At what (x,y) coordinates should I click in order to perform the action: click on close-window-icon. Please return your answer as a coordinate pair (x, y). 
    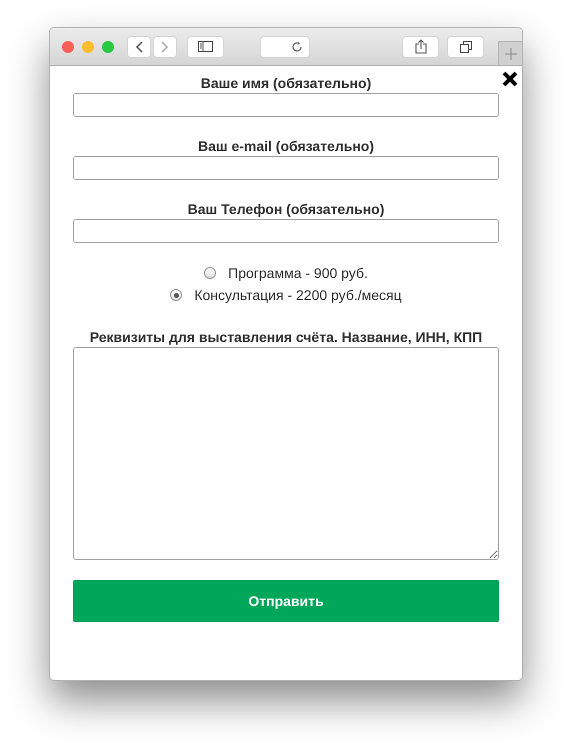
    Looking at the image, I should click on (68, 46).